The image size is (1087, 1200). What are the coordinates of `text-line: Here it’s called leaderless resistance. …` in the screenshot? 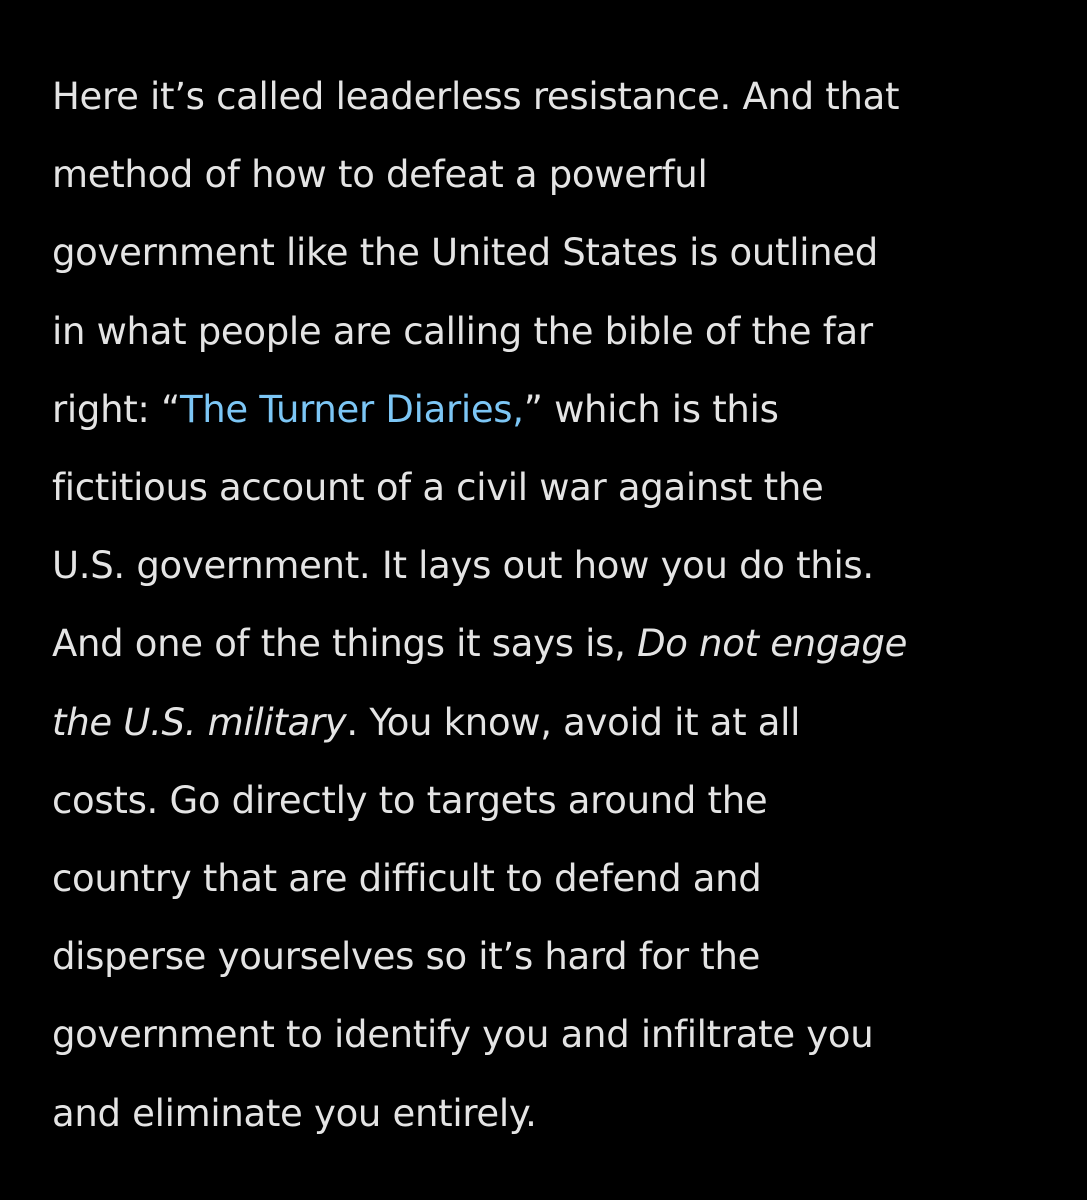 It's located at (476, 96).